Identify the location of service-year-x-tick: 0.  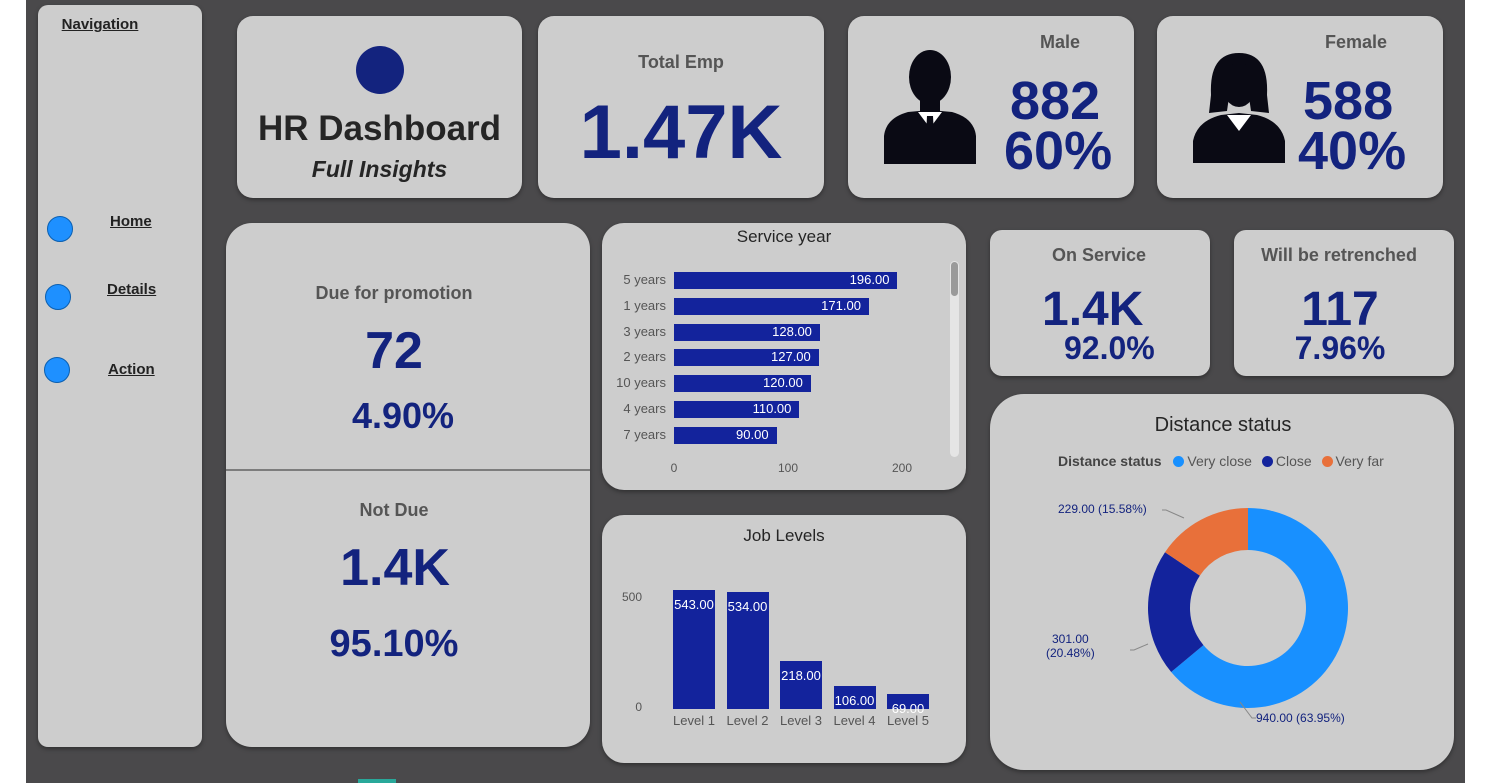
(674, 468).